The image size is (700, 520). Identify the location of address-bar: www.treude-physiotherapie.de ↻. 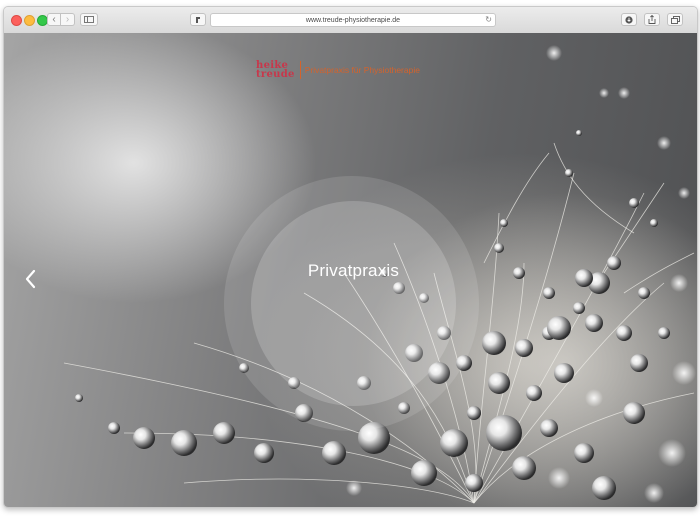
(353, 20).